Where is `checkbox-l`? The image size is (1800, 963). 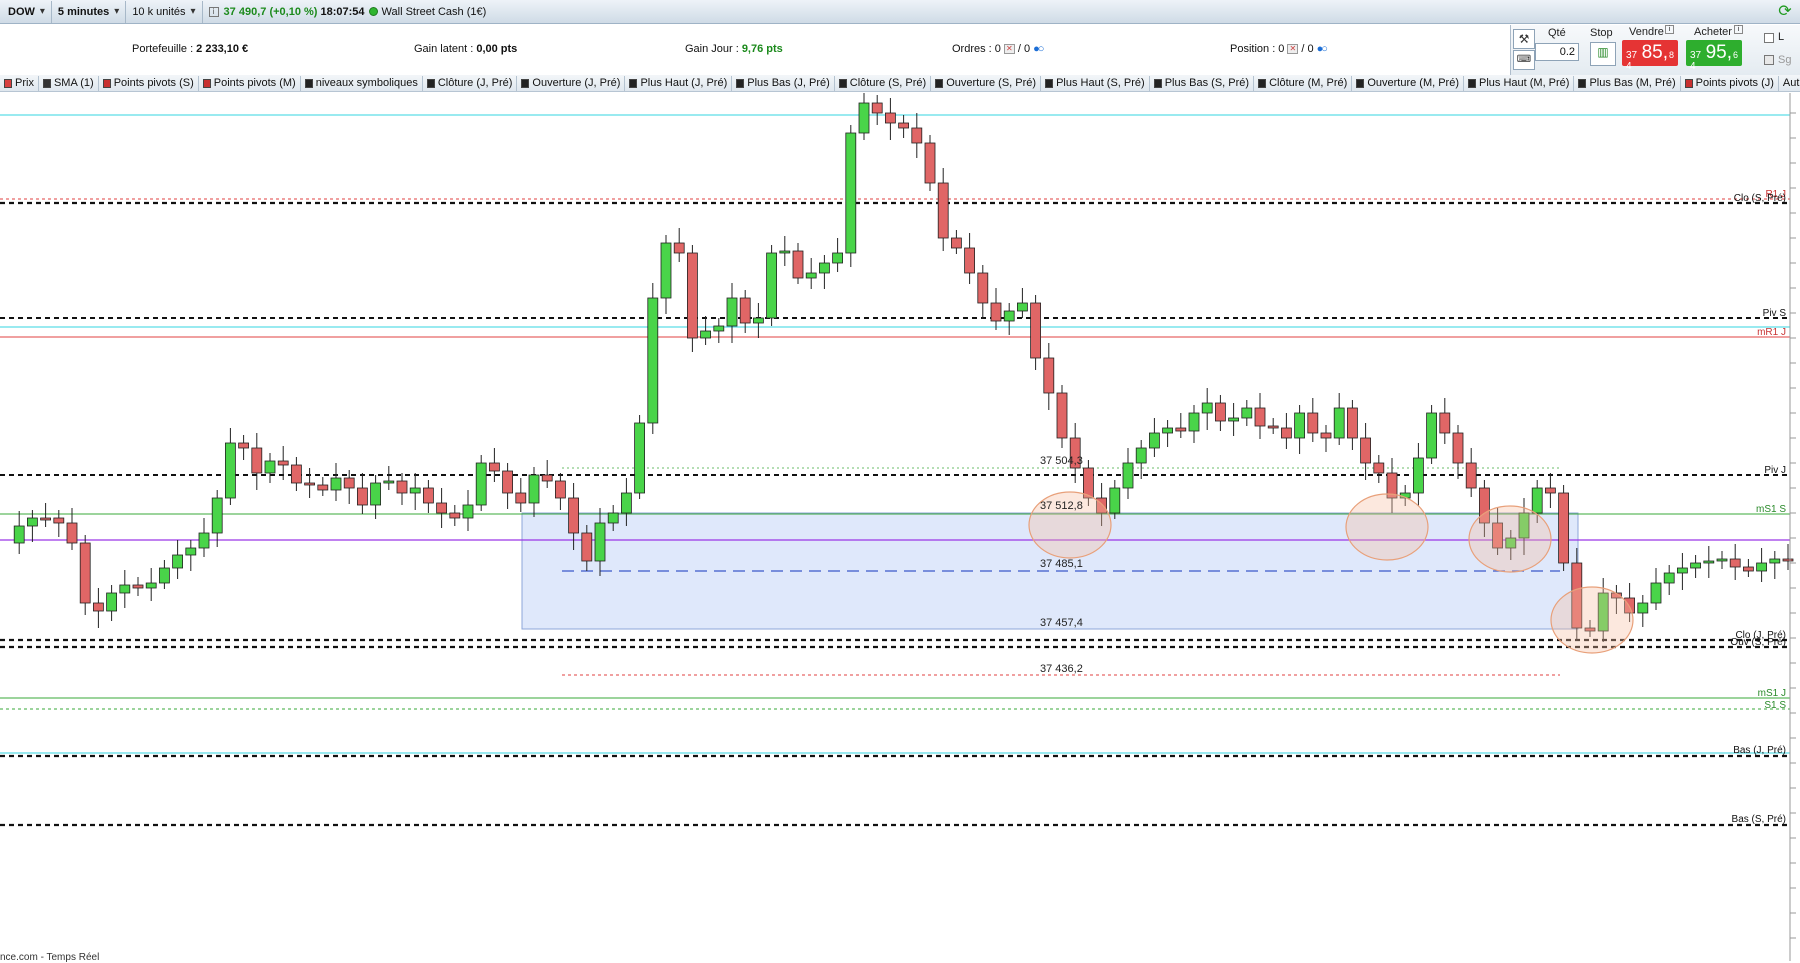
checkbox-l is located at coordinates (1769, 38).